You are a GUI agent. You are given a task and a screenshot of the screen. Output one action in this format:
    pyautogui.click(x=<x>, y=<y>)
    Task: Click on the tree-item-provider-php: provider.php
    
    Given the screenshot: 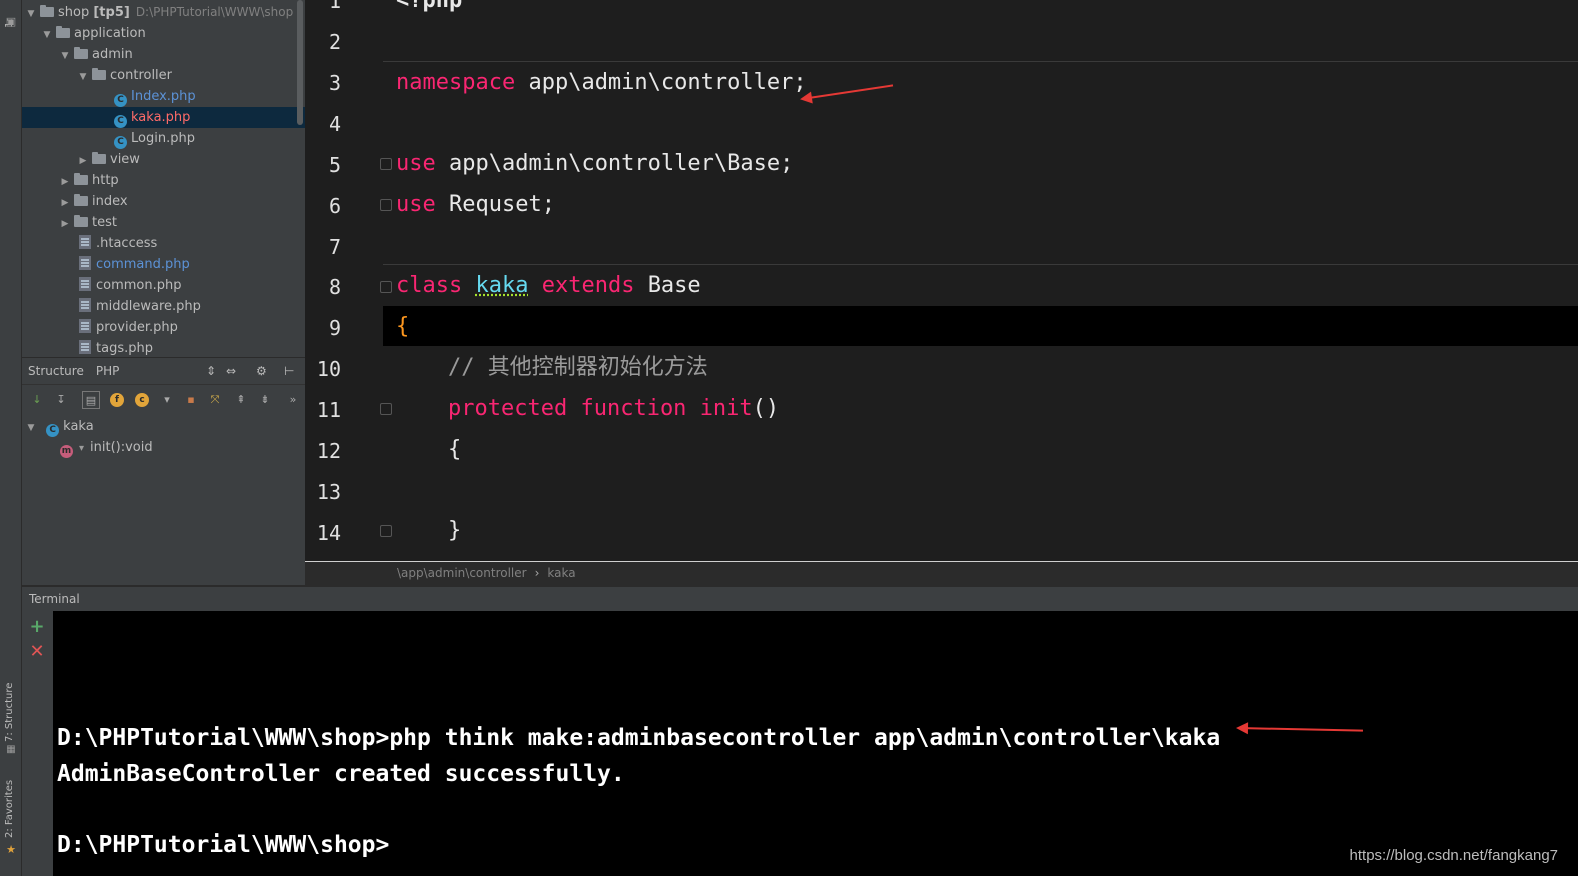 What is the action you would take?
    pyautogui.click(x=163, y=327)
    